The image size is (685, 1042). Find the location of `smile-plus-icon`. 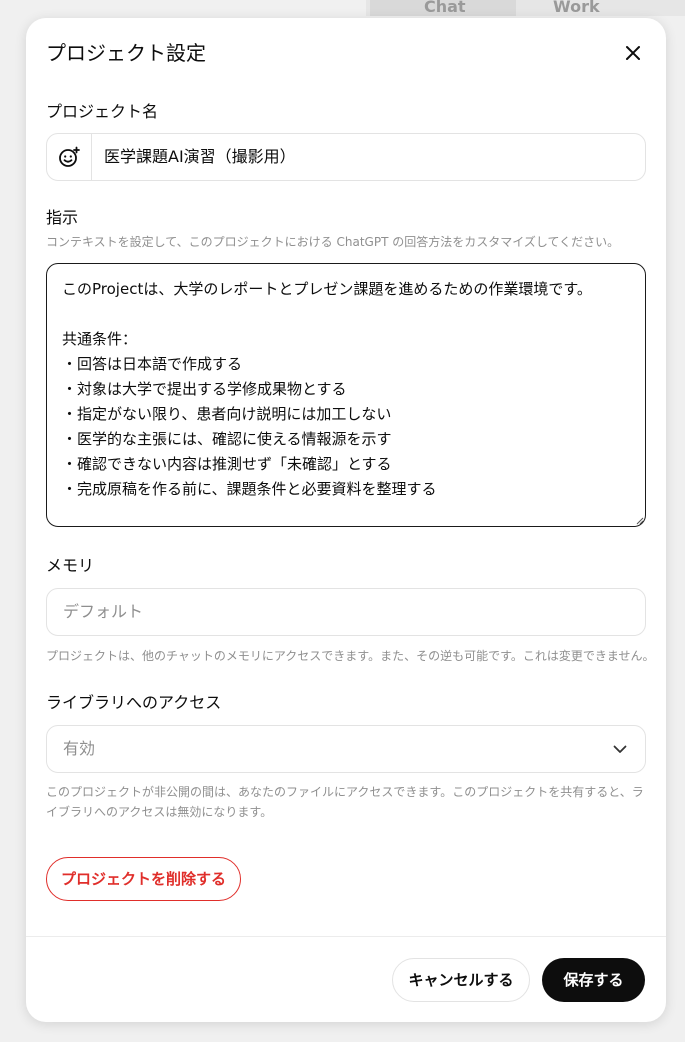

smile-plus-icon is located at coordinates (69, 156).